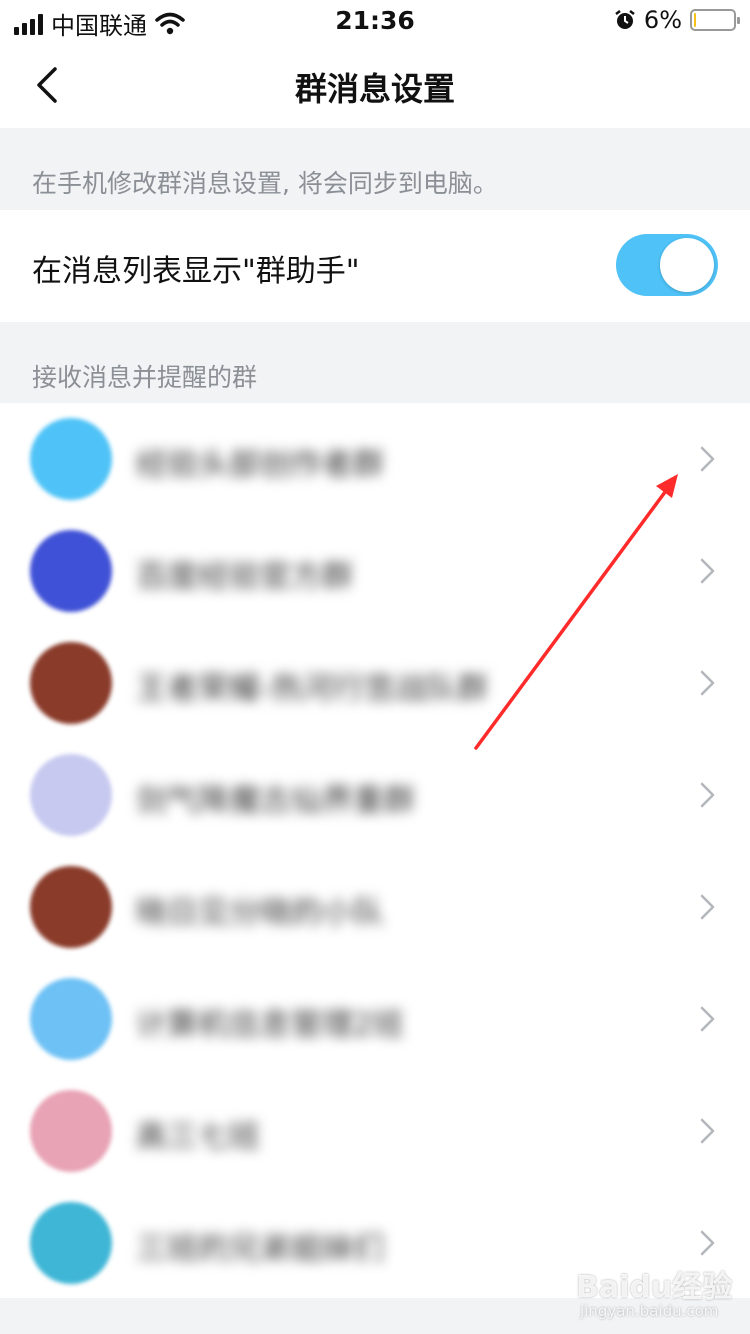 This screenshot has height=1334, width=750. Describe the element at coordinates (375, 1131) in the screenshot. I see `group-row: 高三七班` at that location.